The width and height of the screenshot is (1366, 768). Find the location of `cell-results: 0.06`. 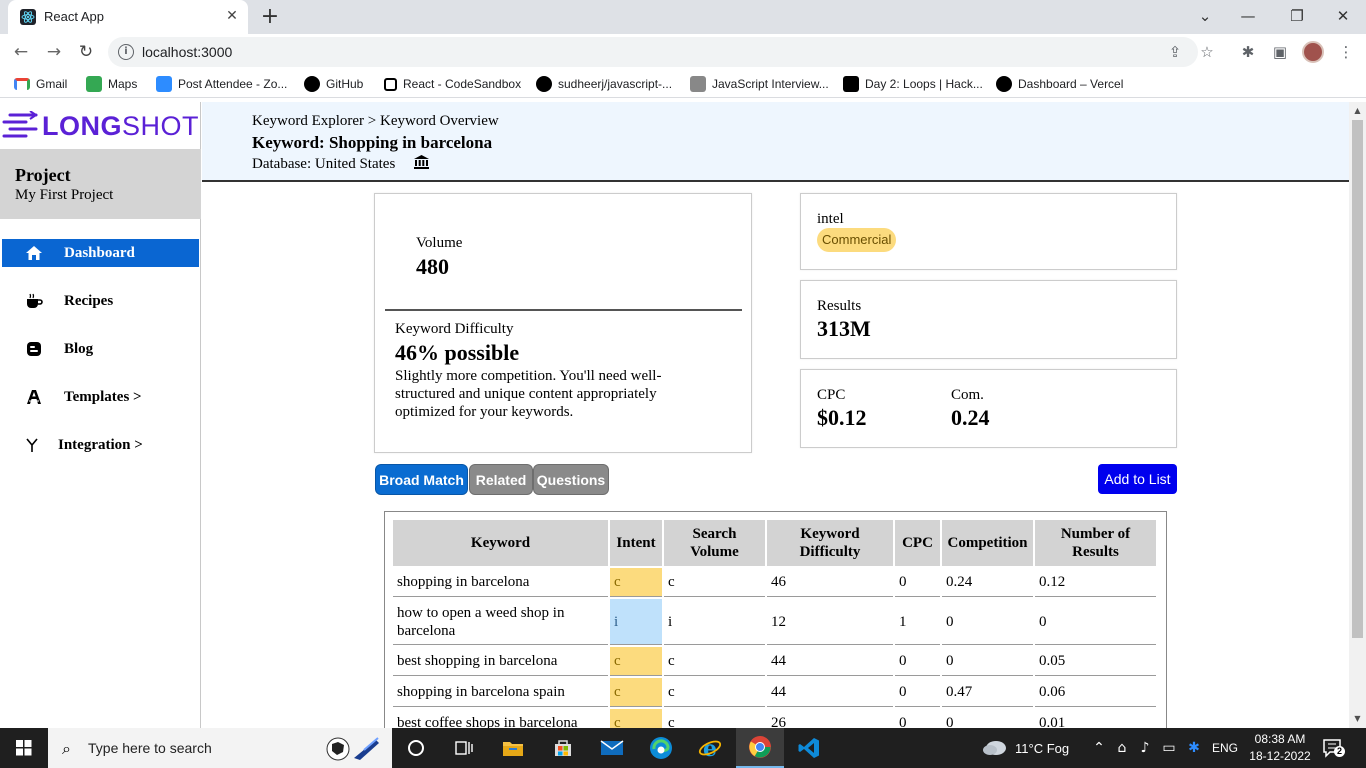

cell-results: 0.06 is located at coordinates (1095, 692).